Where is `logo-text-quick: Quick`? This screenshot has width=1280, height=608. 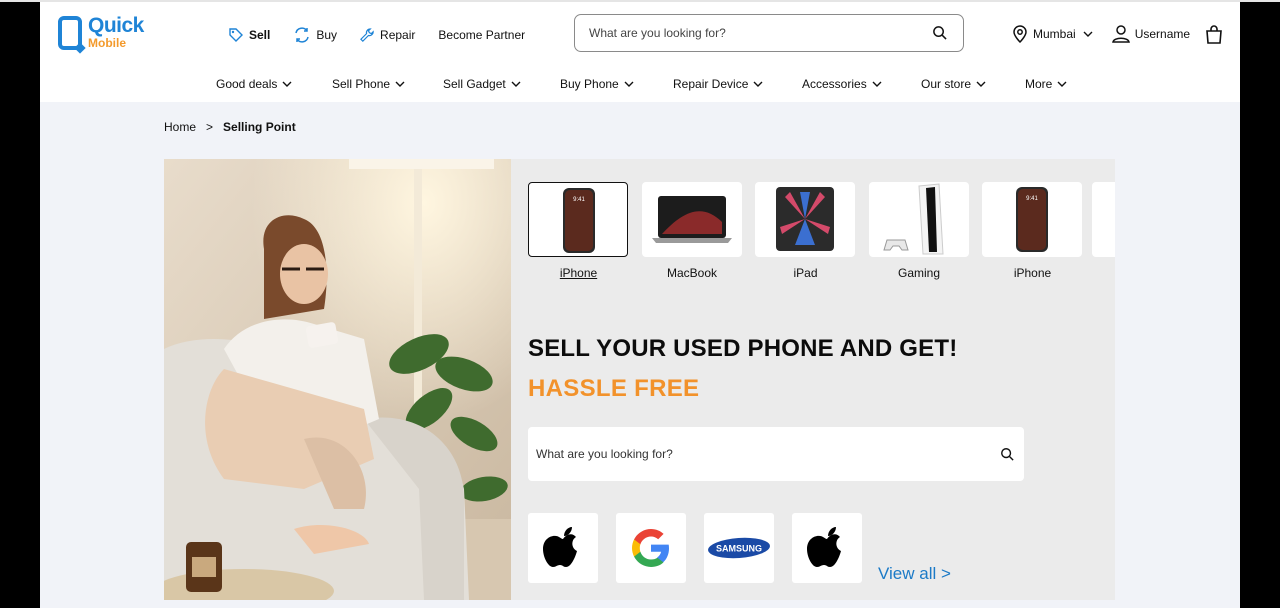
logo-text-quick: Quick is located at coordinates (116, 25).